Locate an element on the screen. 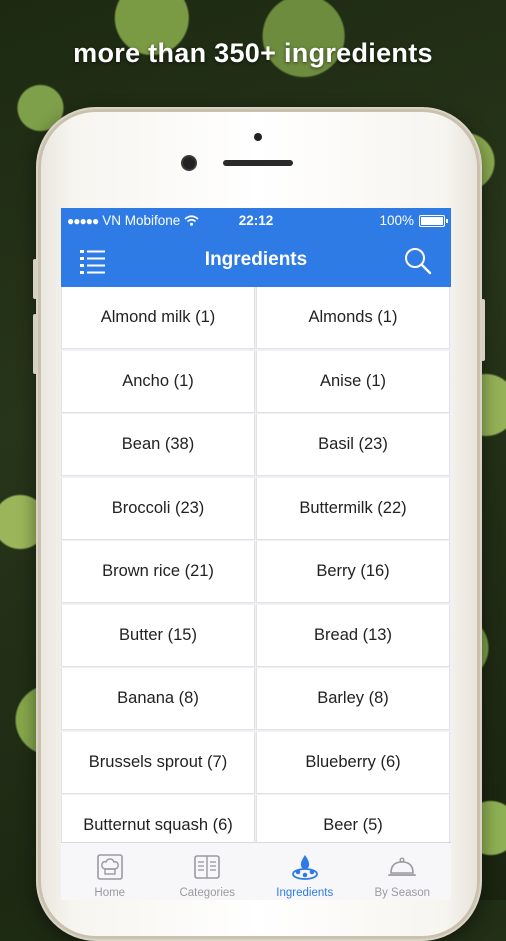  chef-hat-icon is located at coordinates (109, 867).